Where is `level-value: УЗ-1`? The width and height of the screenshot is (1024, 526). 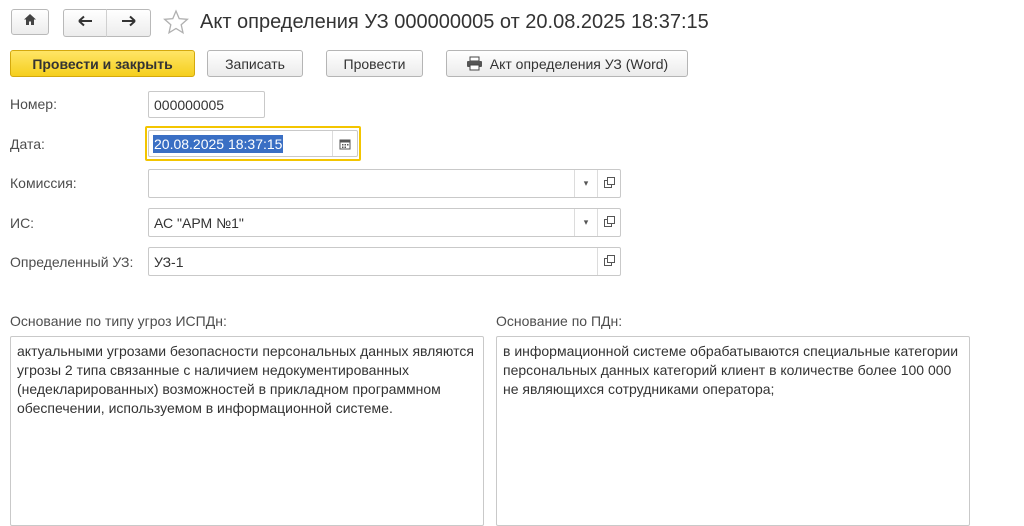 level-value: УЗ-1 is located at coordinates (169, 261).